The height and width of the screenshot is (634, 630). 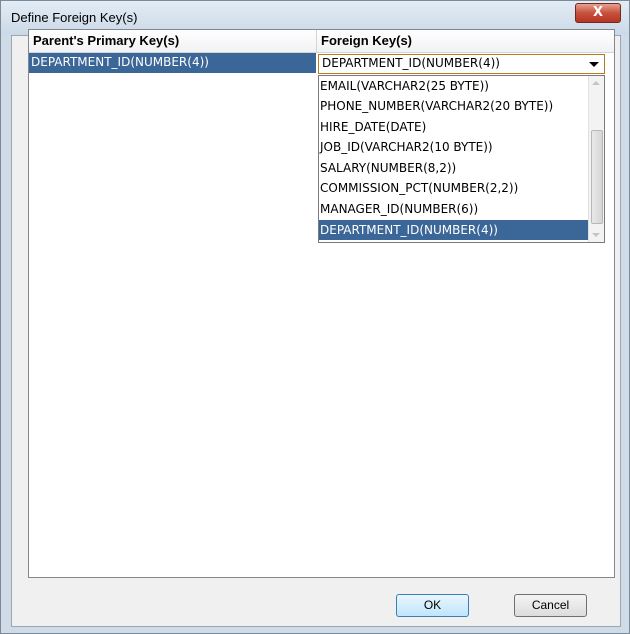 I want to click on dropdown-option: SALARY(NUMBER(8,2)), so click(x=454, y=168).